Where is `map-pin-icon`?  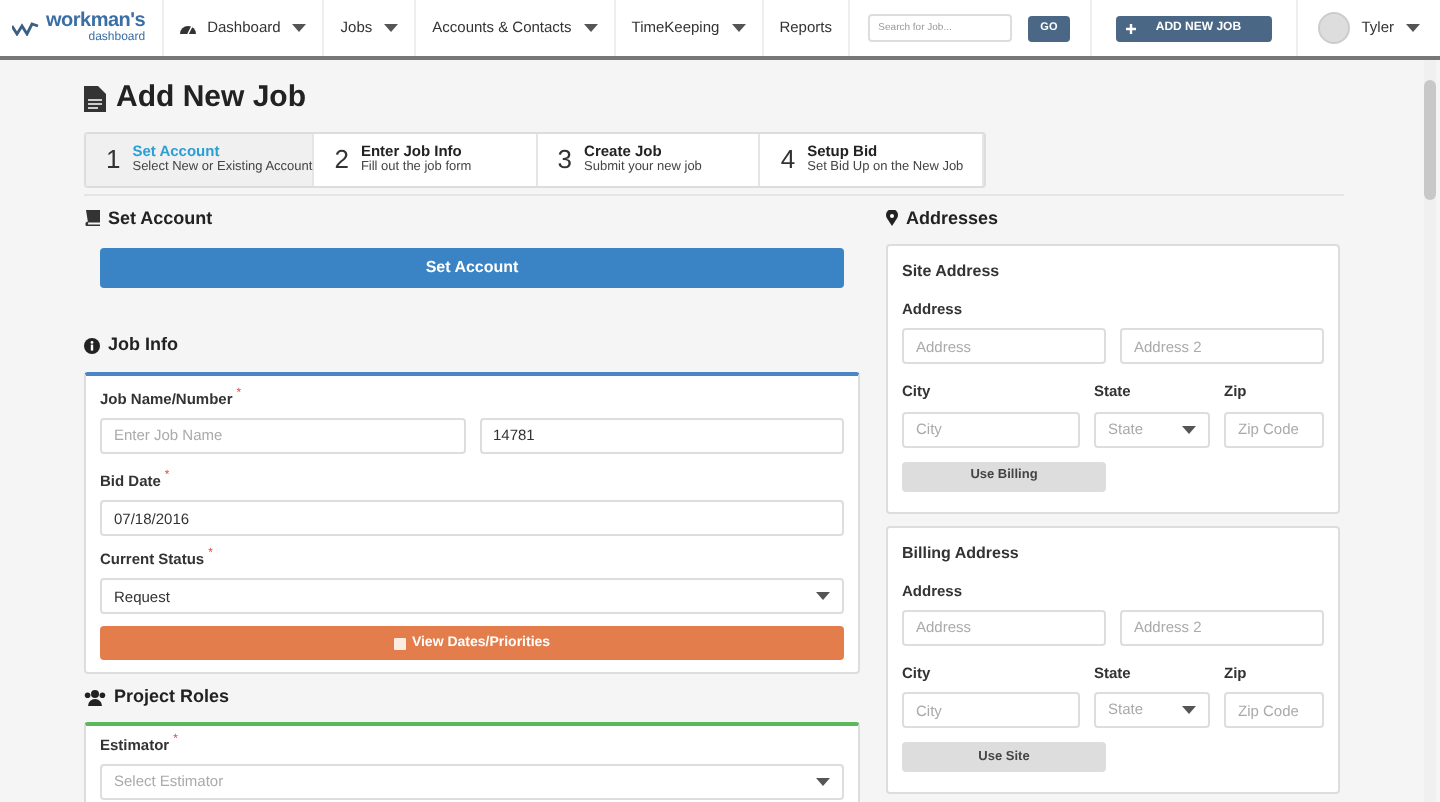 map-pin-icon is located at coordinates (892, 218).